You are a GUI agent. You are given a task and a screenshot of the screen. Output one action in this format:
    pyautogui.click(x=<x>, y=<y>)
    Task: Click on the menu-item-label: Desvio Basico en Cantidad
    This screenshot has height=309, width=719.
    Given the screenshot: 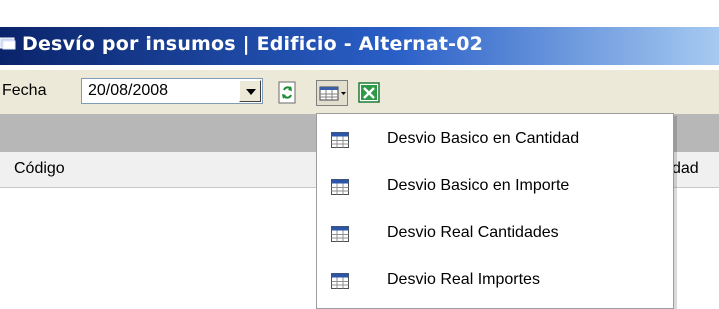 What is the action you would take?
    pyautogui.click(x=483, y=138)
    